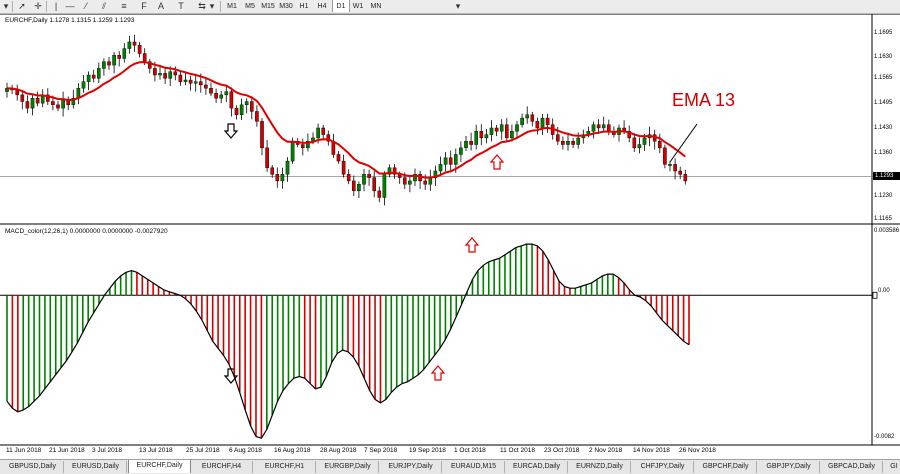  I want to click on timeframe-m1: M1, so click(232, 6).